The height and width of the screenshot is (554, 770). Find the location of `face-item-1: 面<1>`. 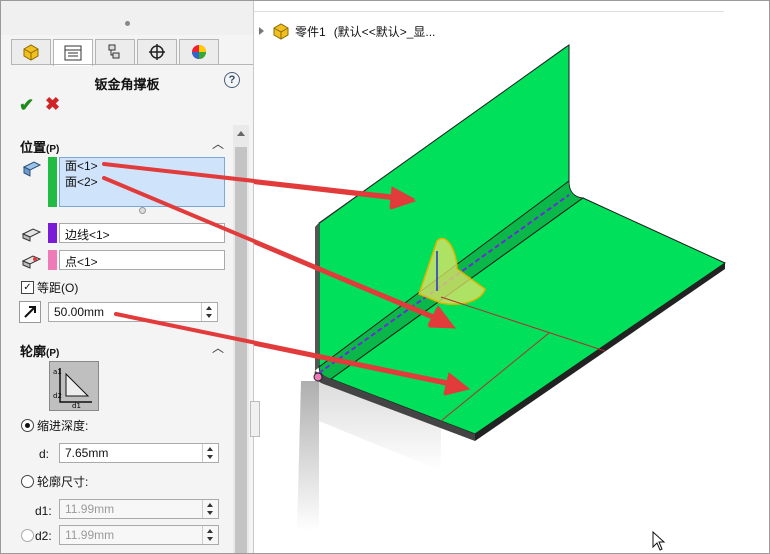

face-item-1: 面<1> is located at coordinates (142, 166).